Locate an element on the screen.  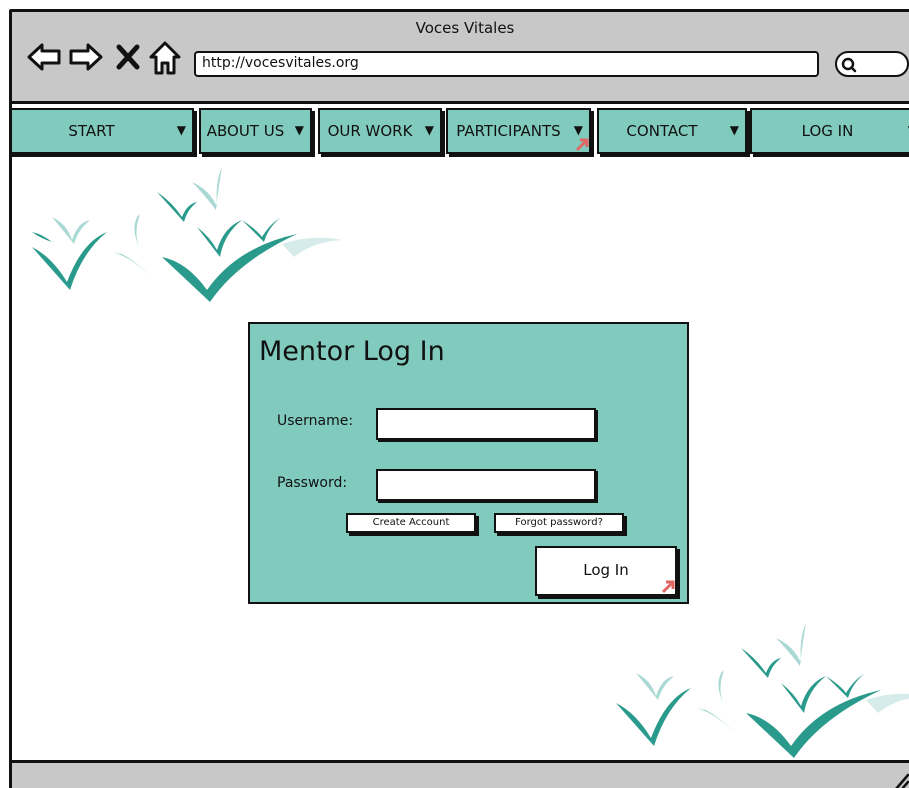
username-label: Username: is located at coordinates (315, 421).